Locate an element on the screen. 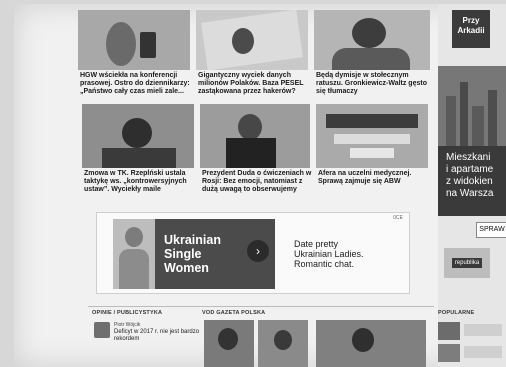 This screenshot has width=506, height=367. chevron-right-icon: › is located at coordinates (258, 251).